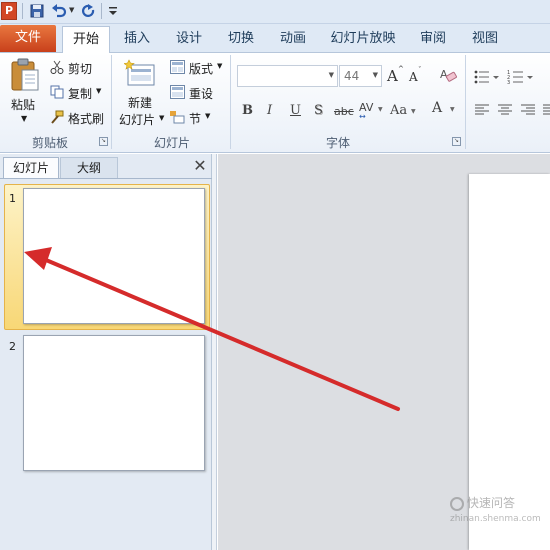  Describe the element at coordinates (433, 39) in the screenshot. I see `tab-review: 审阅` at that location.